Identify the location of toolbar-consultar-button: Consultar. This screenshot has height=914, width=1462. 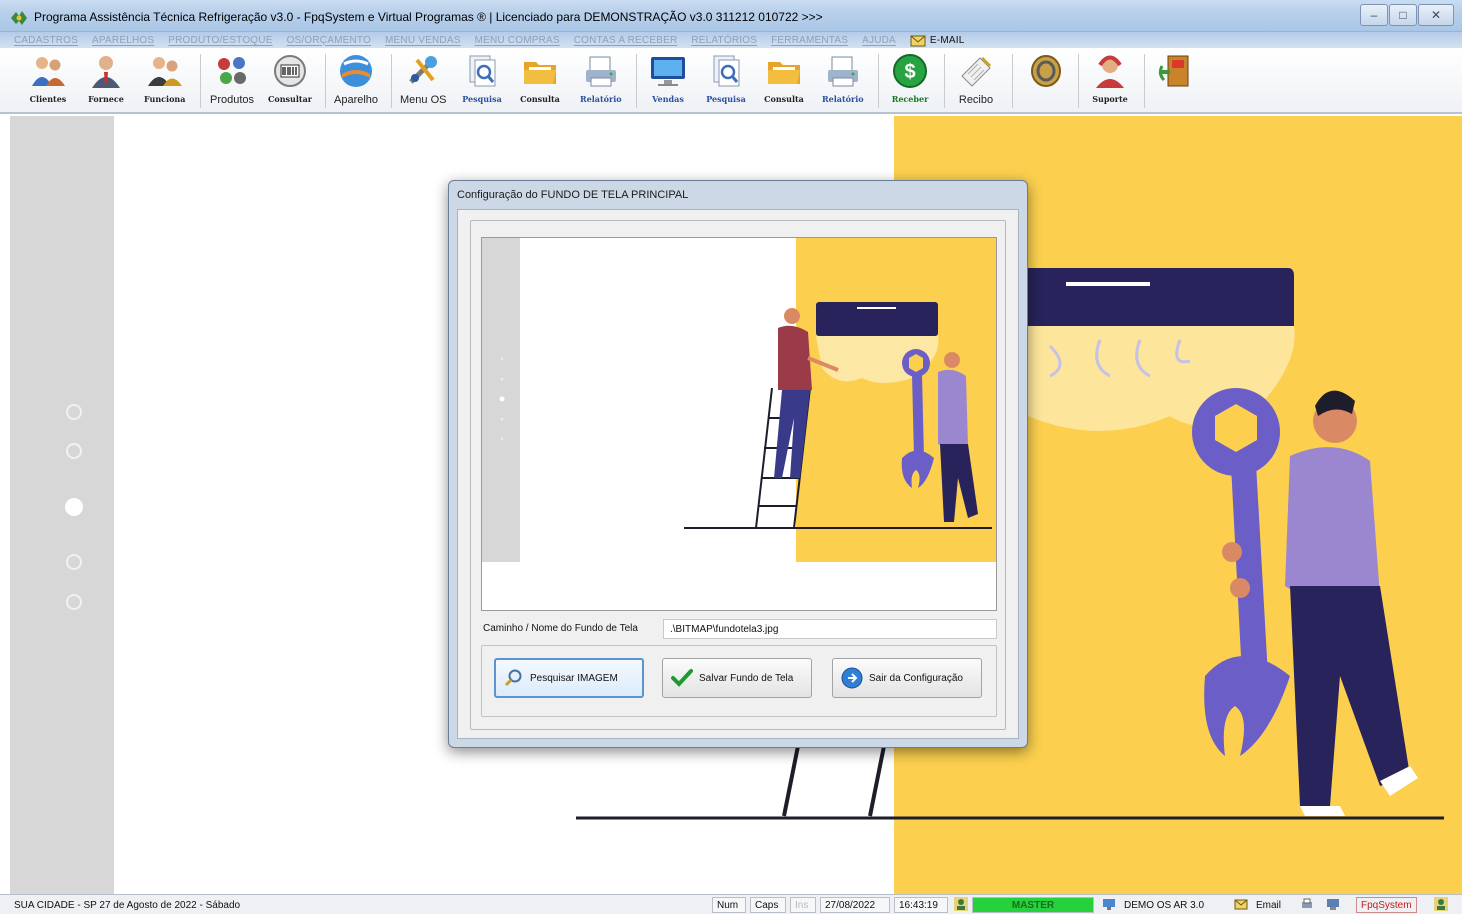
(290, 81).